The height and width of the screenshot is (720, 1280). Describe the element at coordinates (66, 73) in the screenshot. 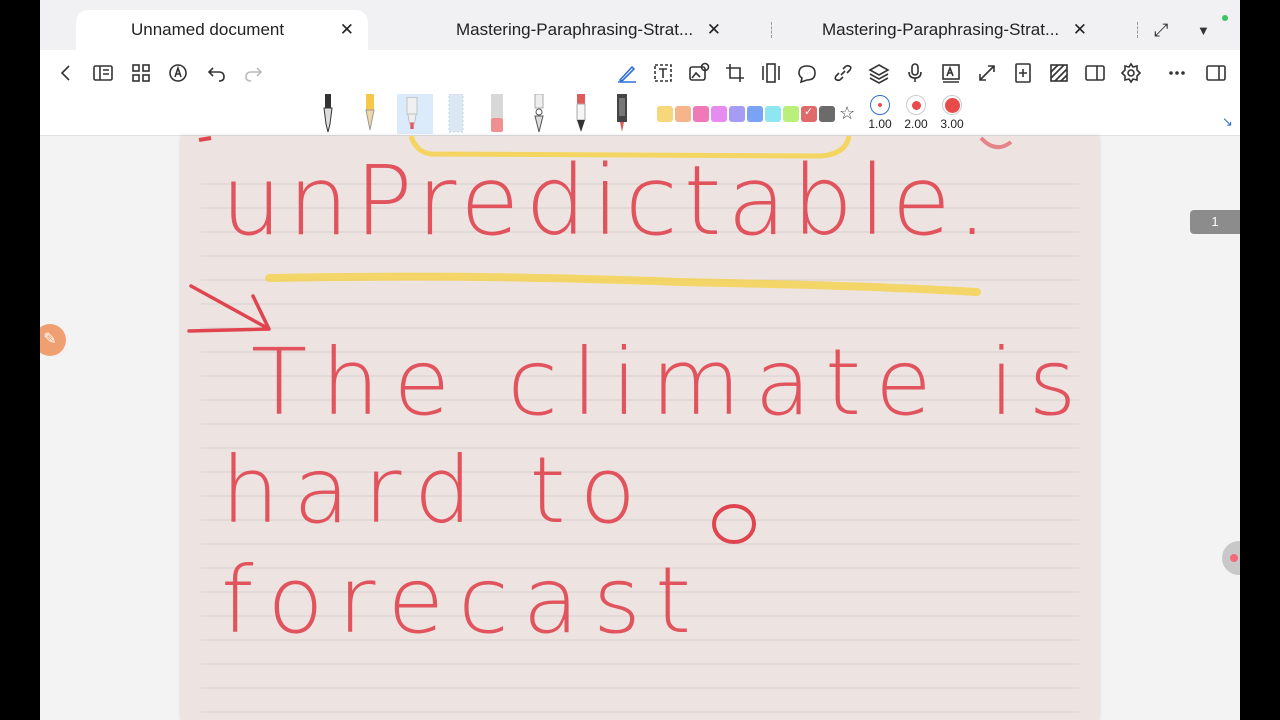

I see `back-icon` at that location.